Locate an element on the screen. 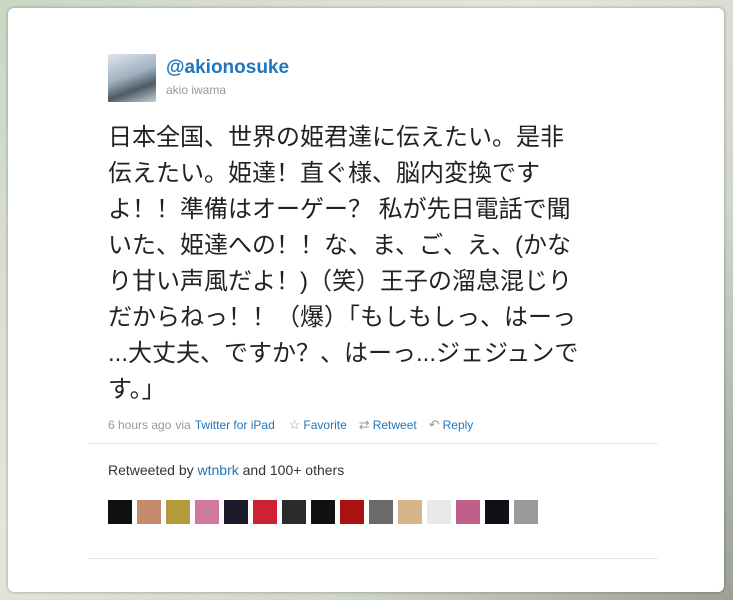 The image size is (733, 600). retweeted-by: Retweeted by wtnbrk and 100+ others is located at coordinates (226, 470).